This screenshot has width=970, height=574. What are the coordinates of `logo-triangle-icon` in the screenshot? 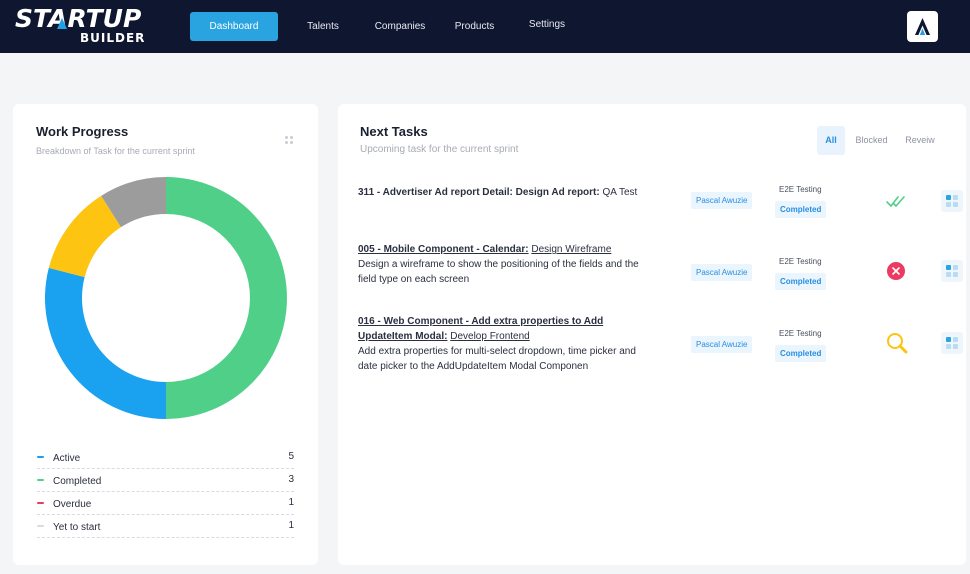 It's located at (62, 23).